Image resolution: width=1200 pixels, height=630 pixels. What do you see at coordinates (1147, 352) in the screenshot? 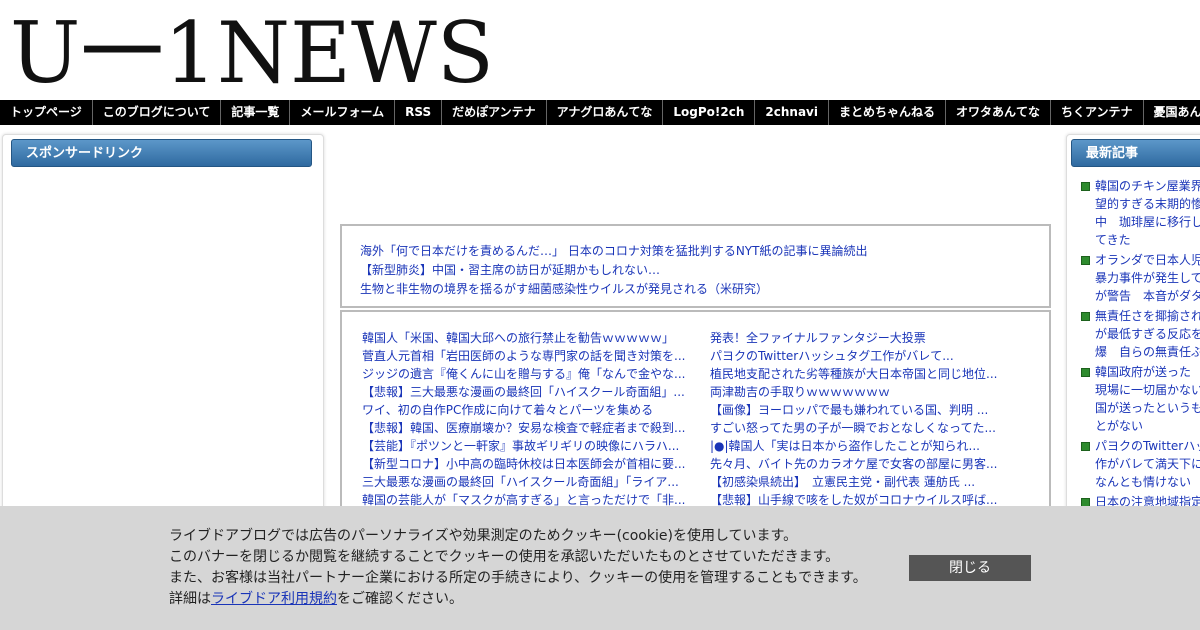
I see `recent-article-line: 爆 自らの無責任ぶ` at bounding box center [1147, 352].